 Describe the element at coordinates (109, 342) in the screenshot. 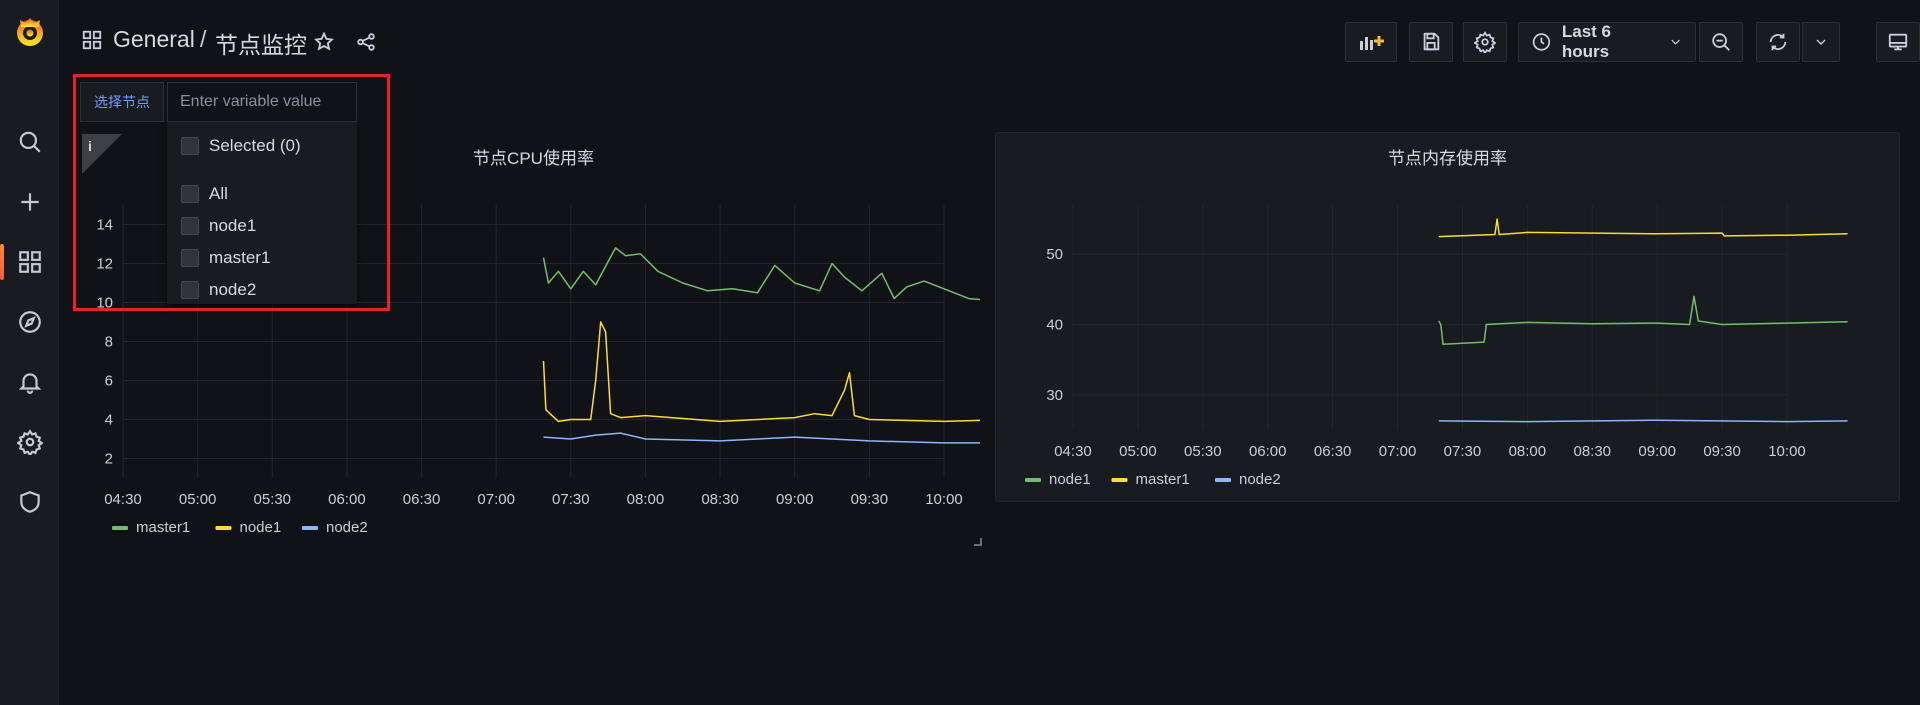

I see `y-tick-label: 8` at that location.